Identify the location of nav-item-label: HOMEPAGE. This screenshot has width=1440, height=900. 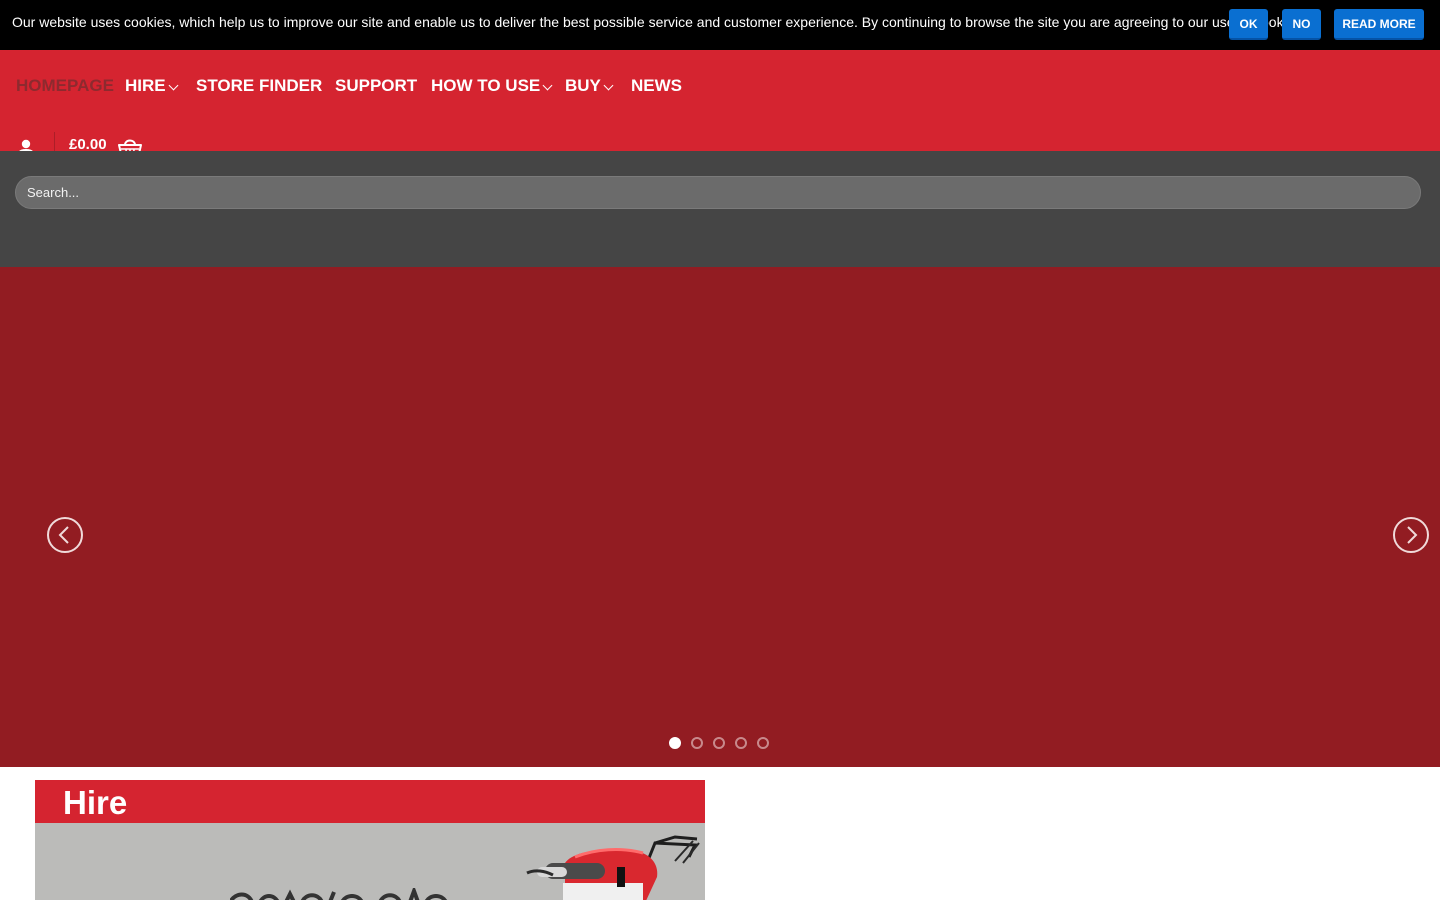
(65, 85).